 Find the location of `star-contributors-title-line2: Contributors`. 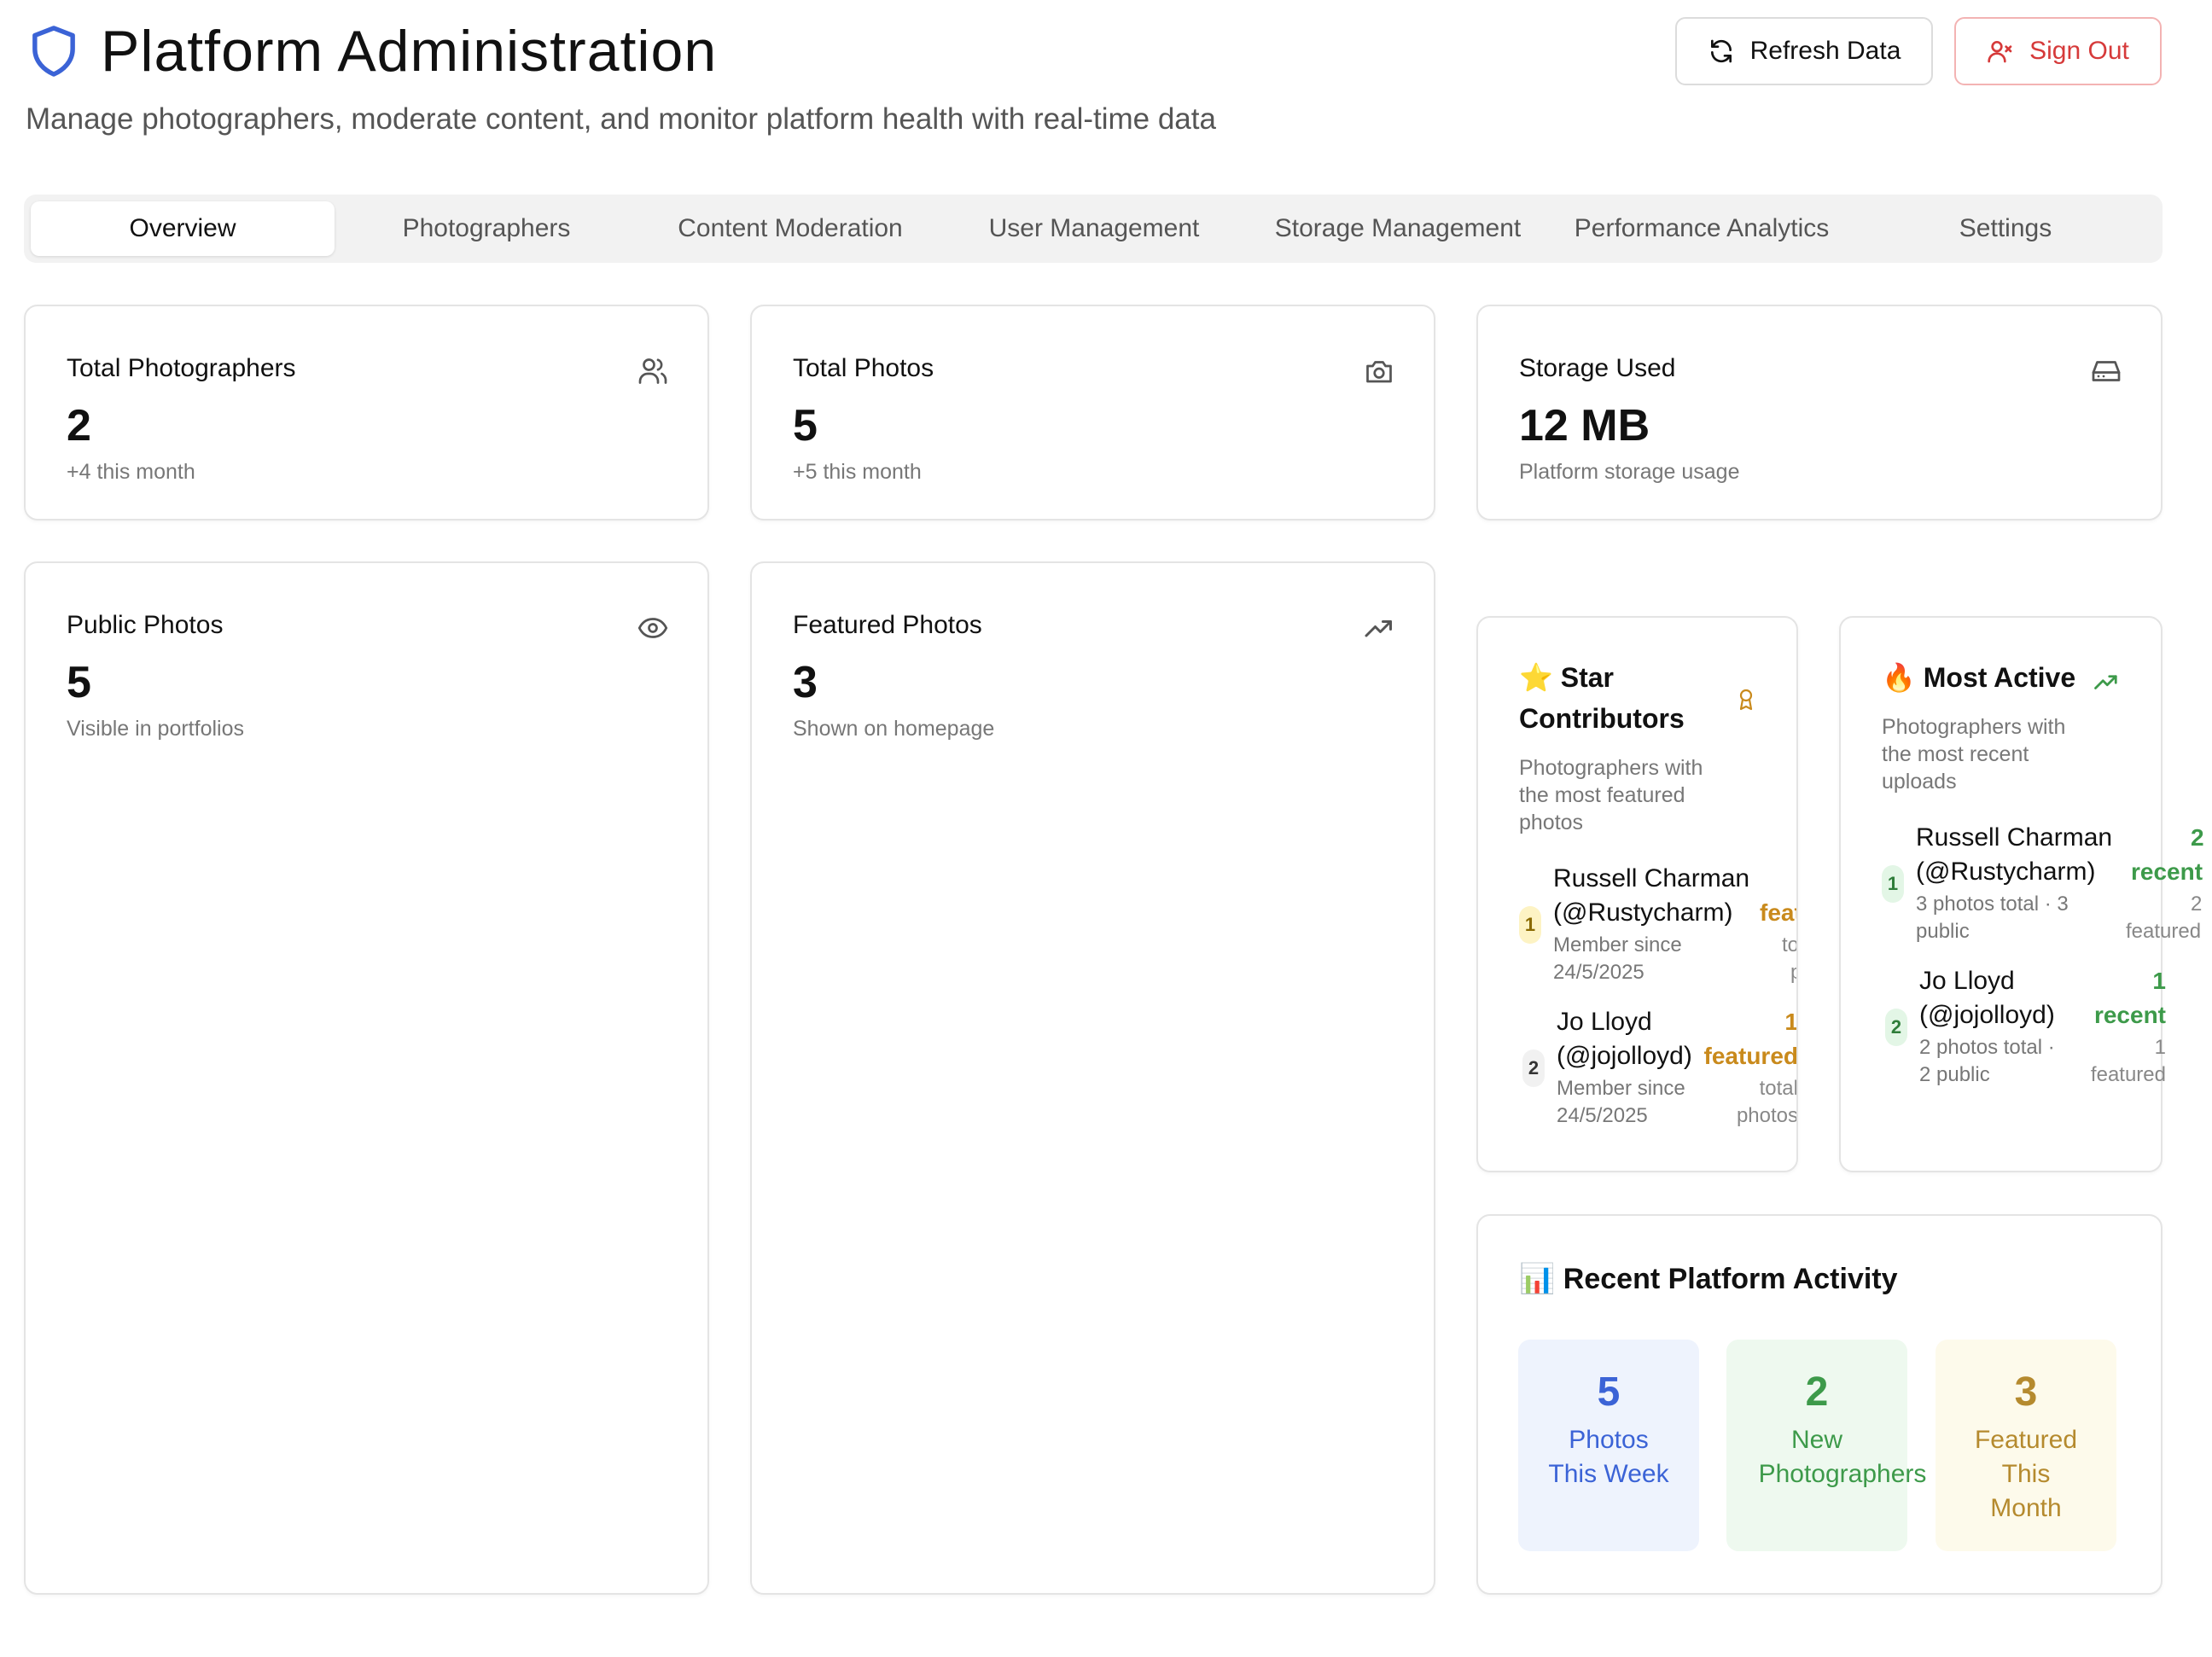

star-contributors-title-line2: Contributors is located at coordinates (1602, 719).